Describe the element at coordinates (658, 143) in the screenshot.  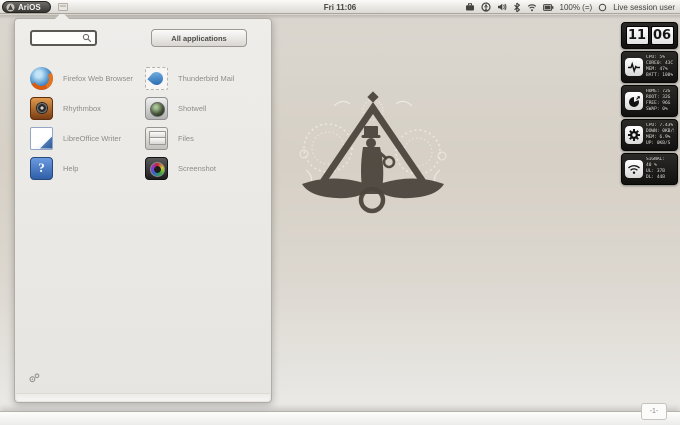
I see `widget-line: UP: 0KB/S` at that location.